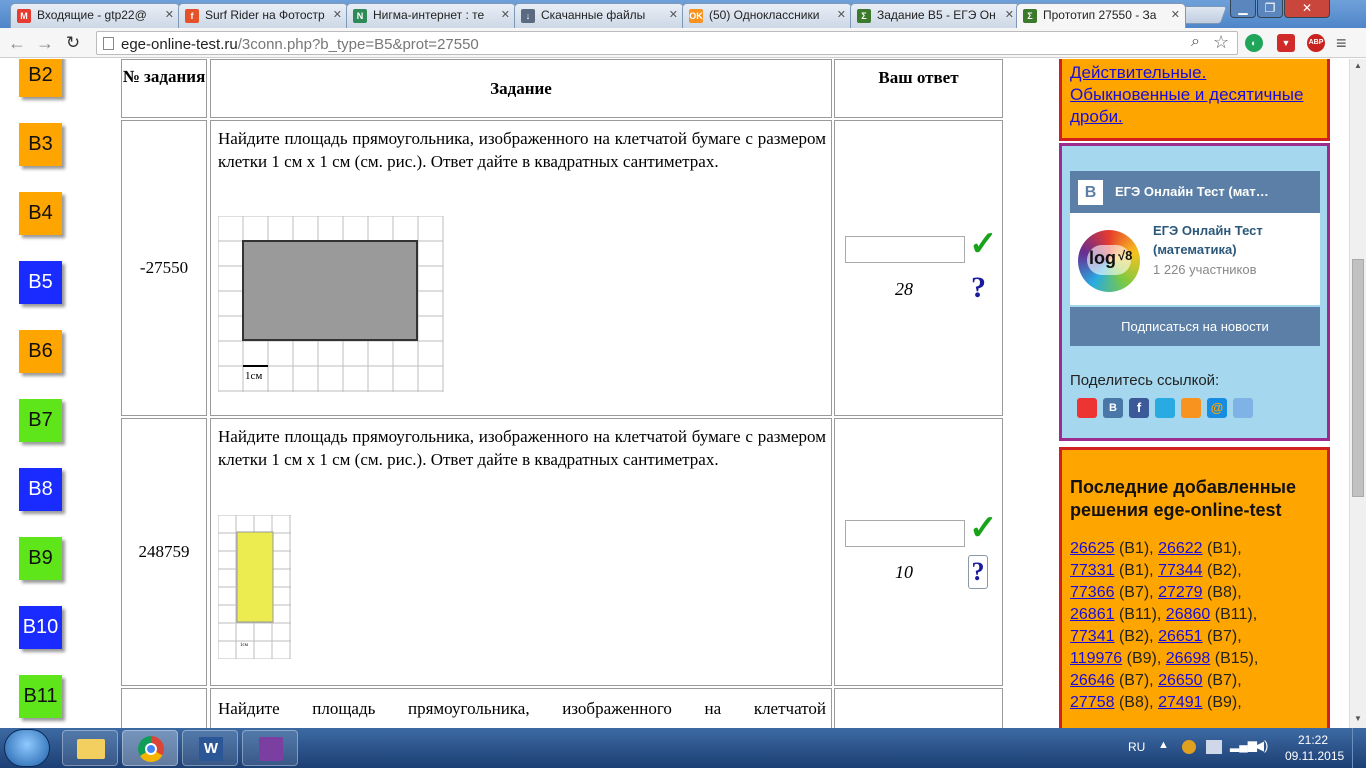 The image size is (1366, 768). I want to click on share-link-icon, so click(1243, 408).